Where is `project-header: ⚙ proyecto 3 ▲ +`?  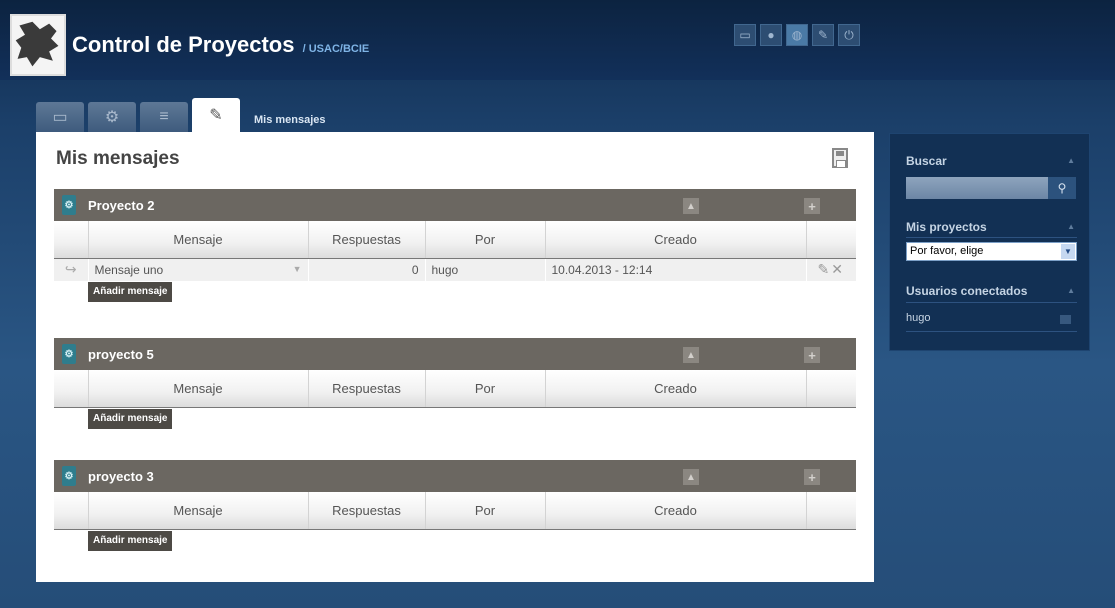
project-header: ⚙ proyecto 3 ▲ + is located at coordinates (455, 476).